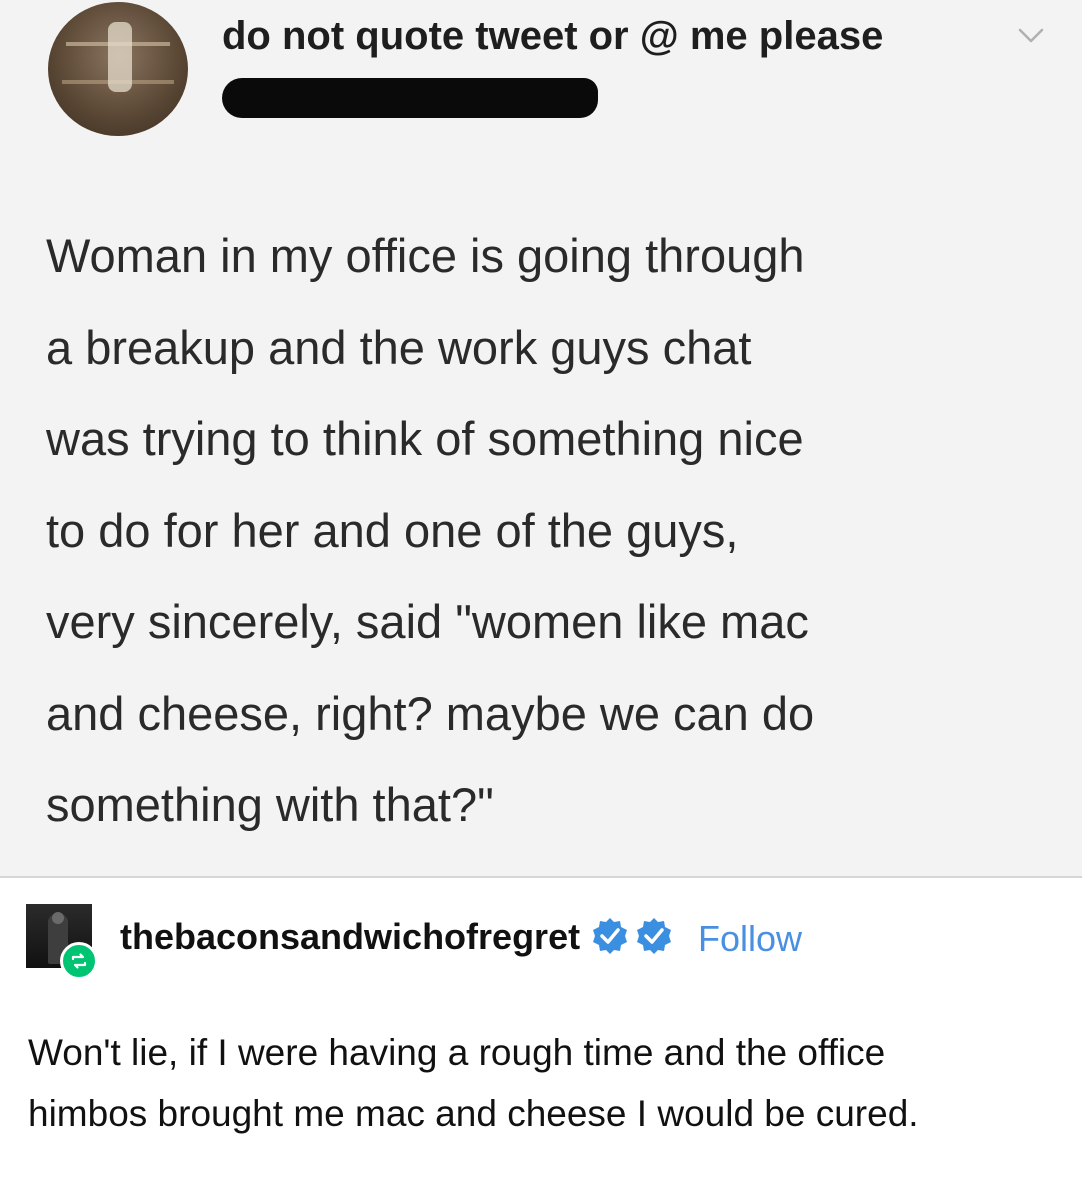 The image size is (1082, 1200). I want to click on reblog-icon, so click(79, 961).